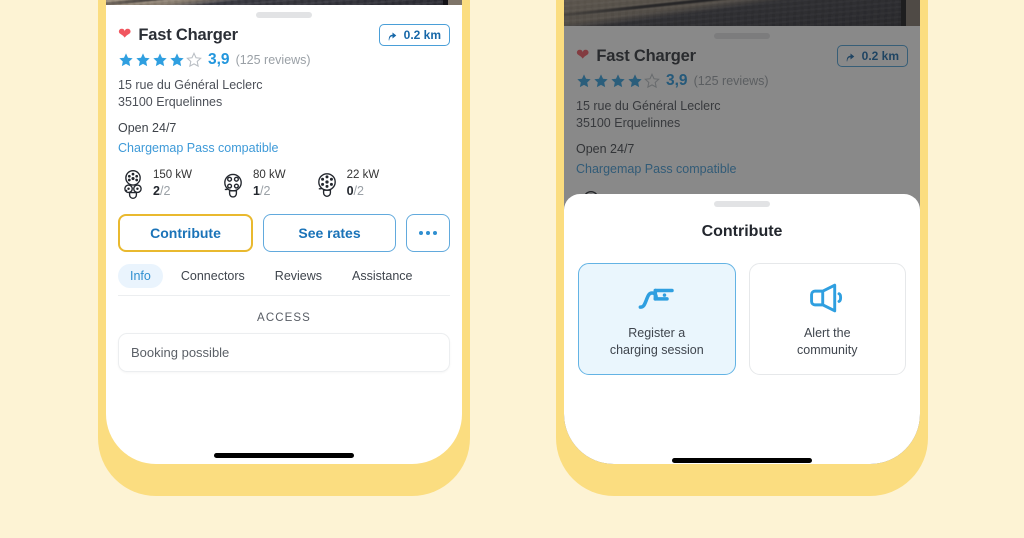 Image resolution: width=1024 pixels, height=538 pixels. Describe the element at coordinates (170, 102) in the screenshot. I see `address-line-2: 35100 Erquelinnes` at that location.